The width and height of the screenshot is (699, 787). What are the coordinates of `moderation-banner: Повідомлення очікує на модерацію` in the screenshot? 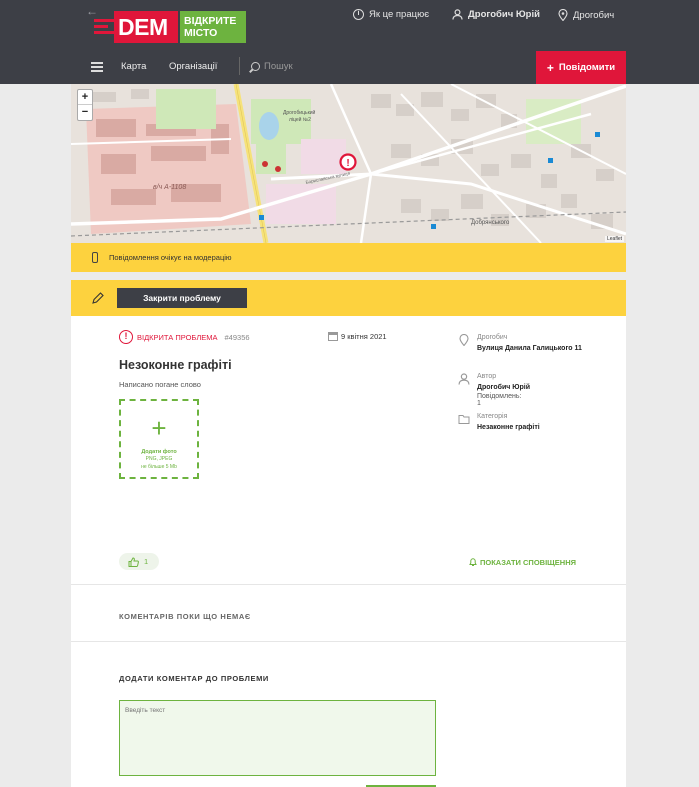 It's located at (348, 257).